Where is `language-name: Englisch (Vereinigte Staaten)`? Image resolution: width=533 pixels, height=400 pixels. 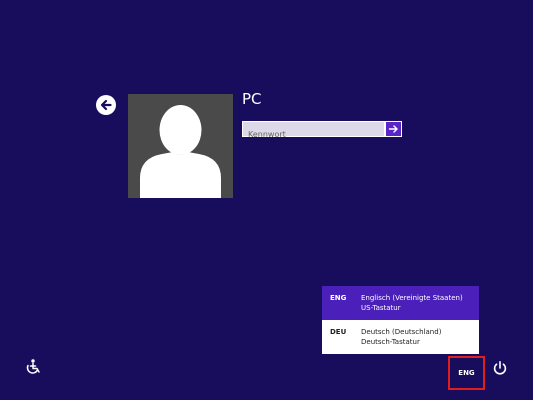 language-name: Englisch (Vereinigte Staaten) is located at coordinates (412, 298).